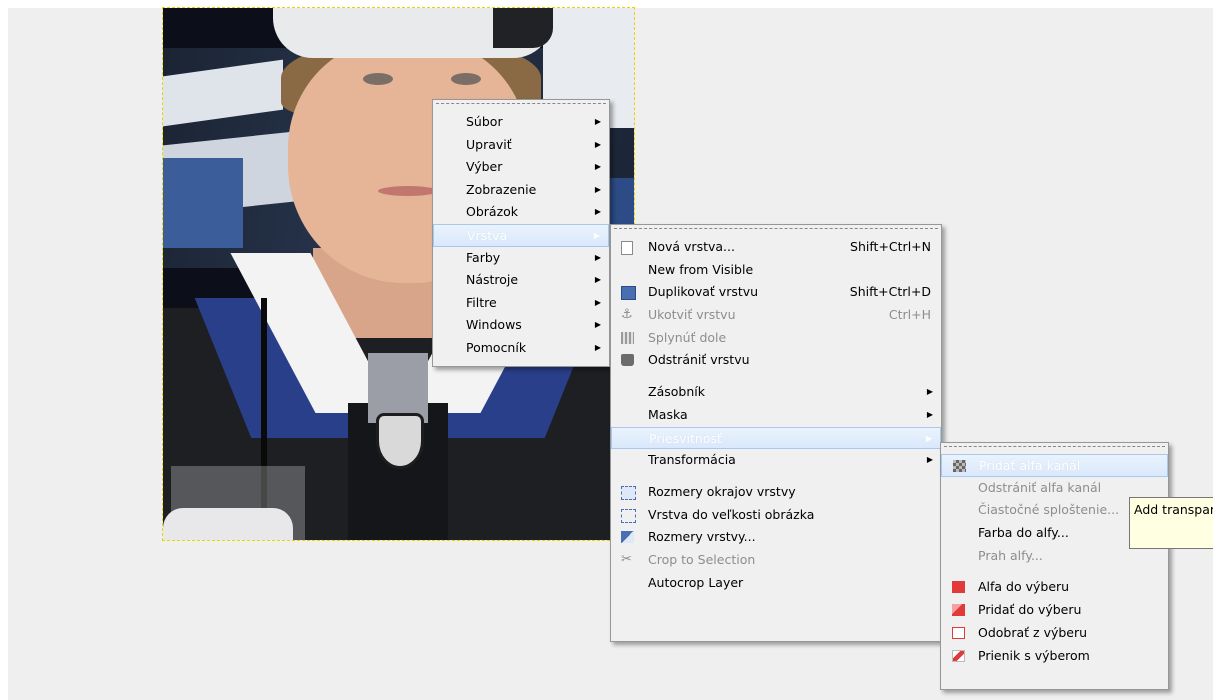 This screenshot has height=700, width=1213. What do you see at coordinates (521, 348) in the screenshot?
I see `menu-item-help: Pomocník ▶` at bounding box center [521, 348].